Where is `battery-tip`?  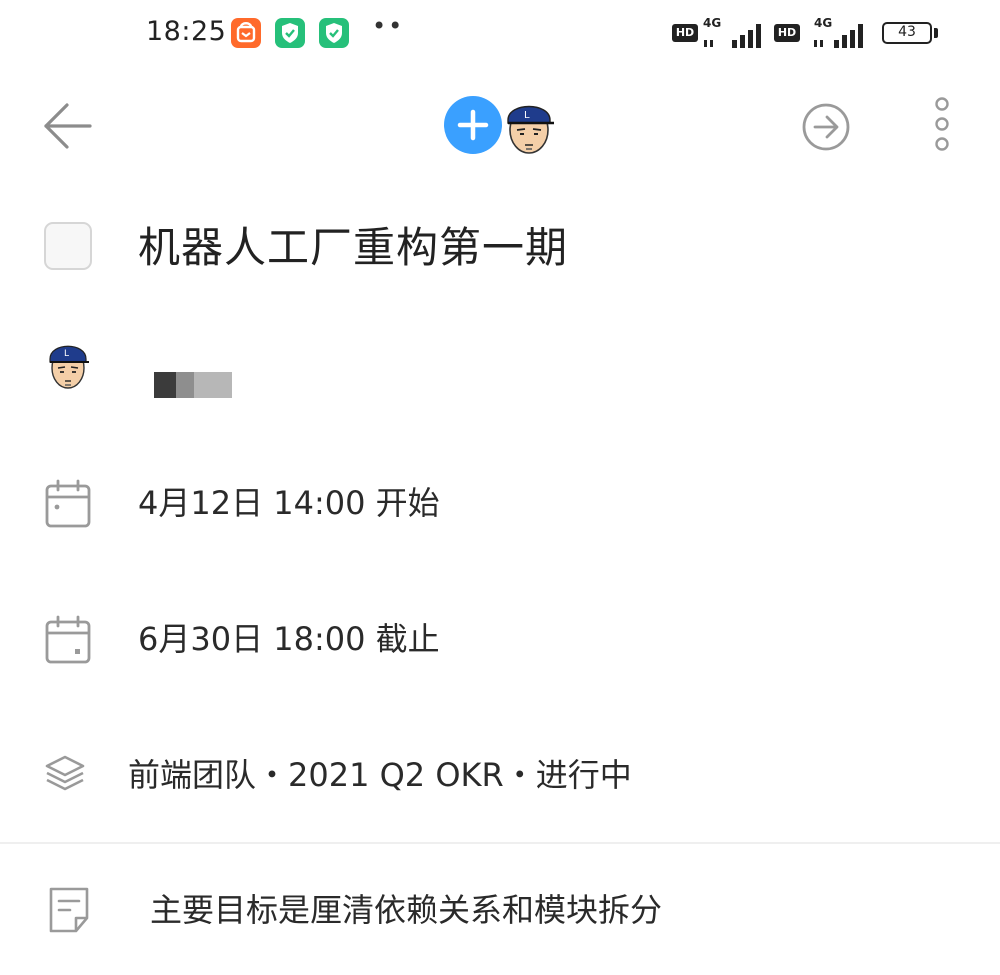
battery-tip is located at coordinates (936, 33).